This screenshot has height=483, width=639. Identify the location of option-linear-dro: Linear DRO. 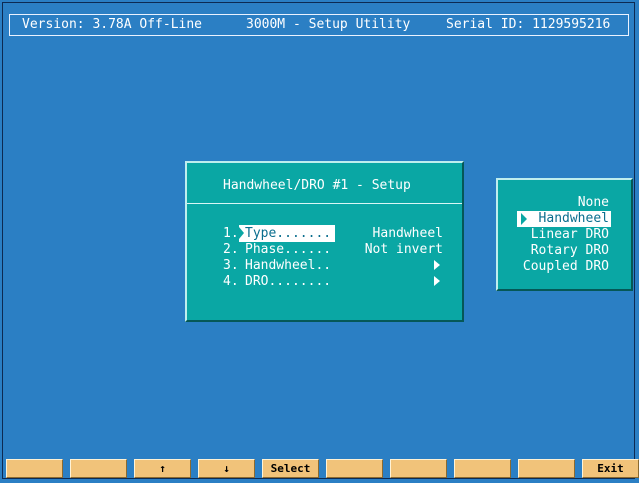
(570, 235).